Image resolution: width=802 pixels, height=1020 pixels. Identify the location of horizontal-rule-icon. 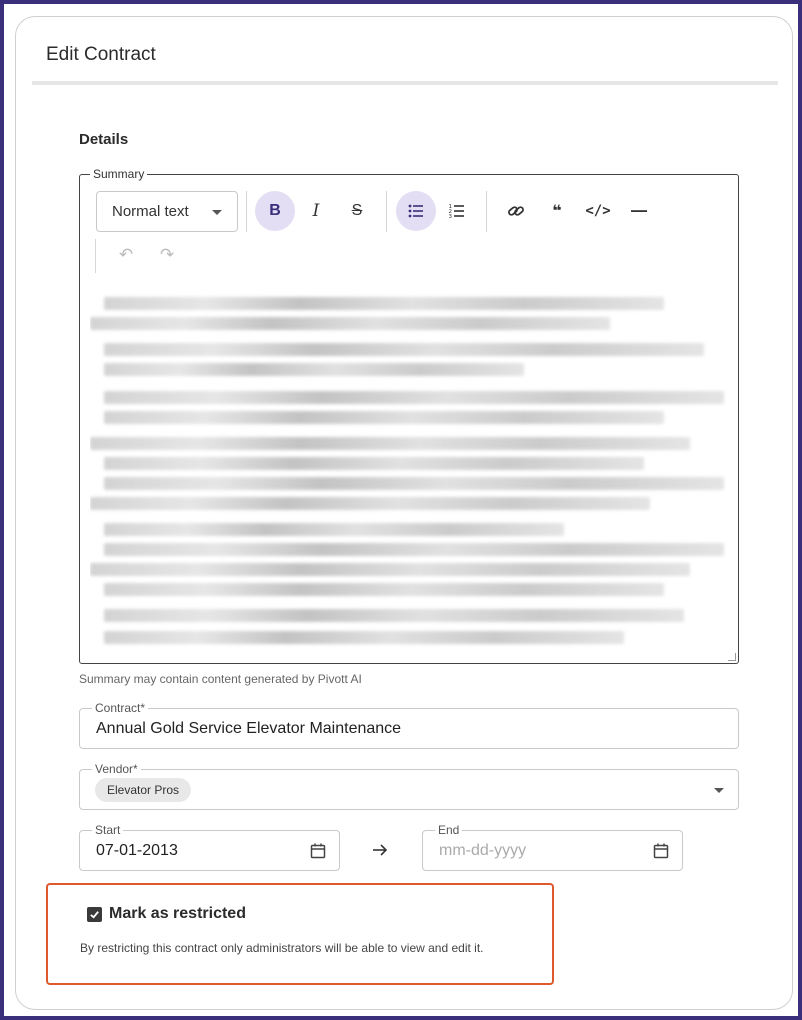
(639, 211).